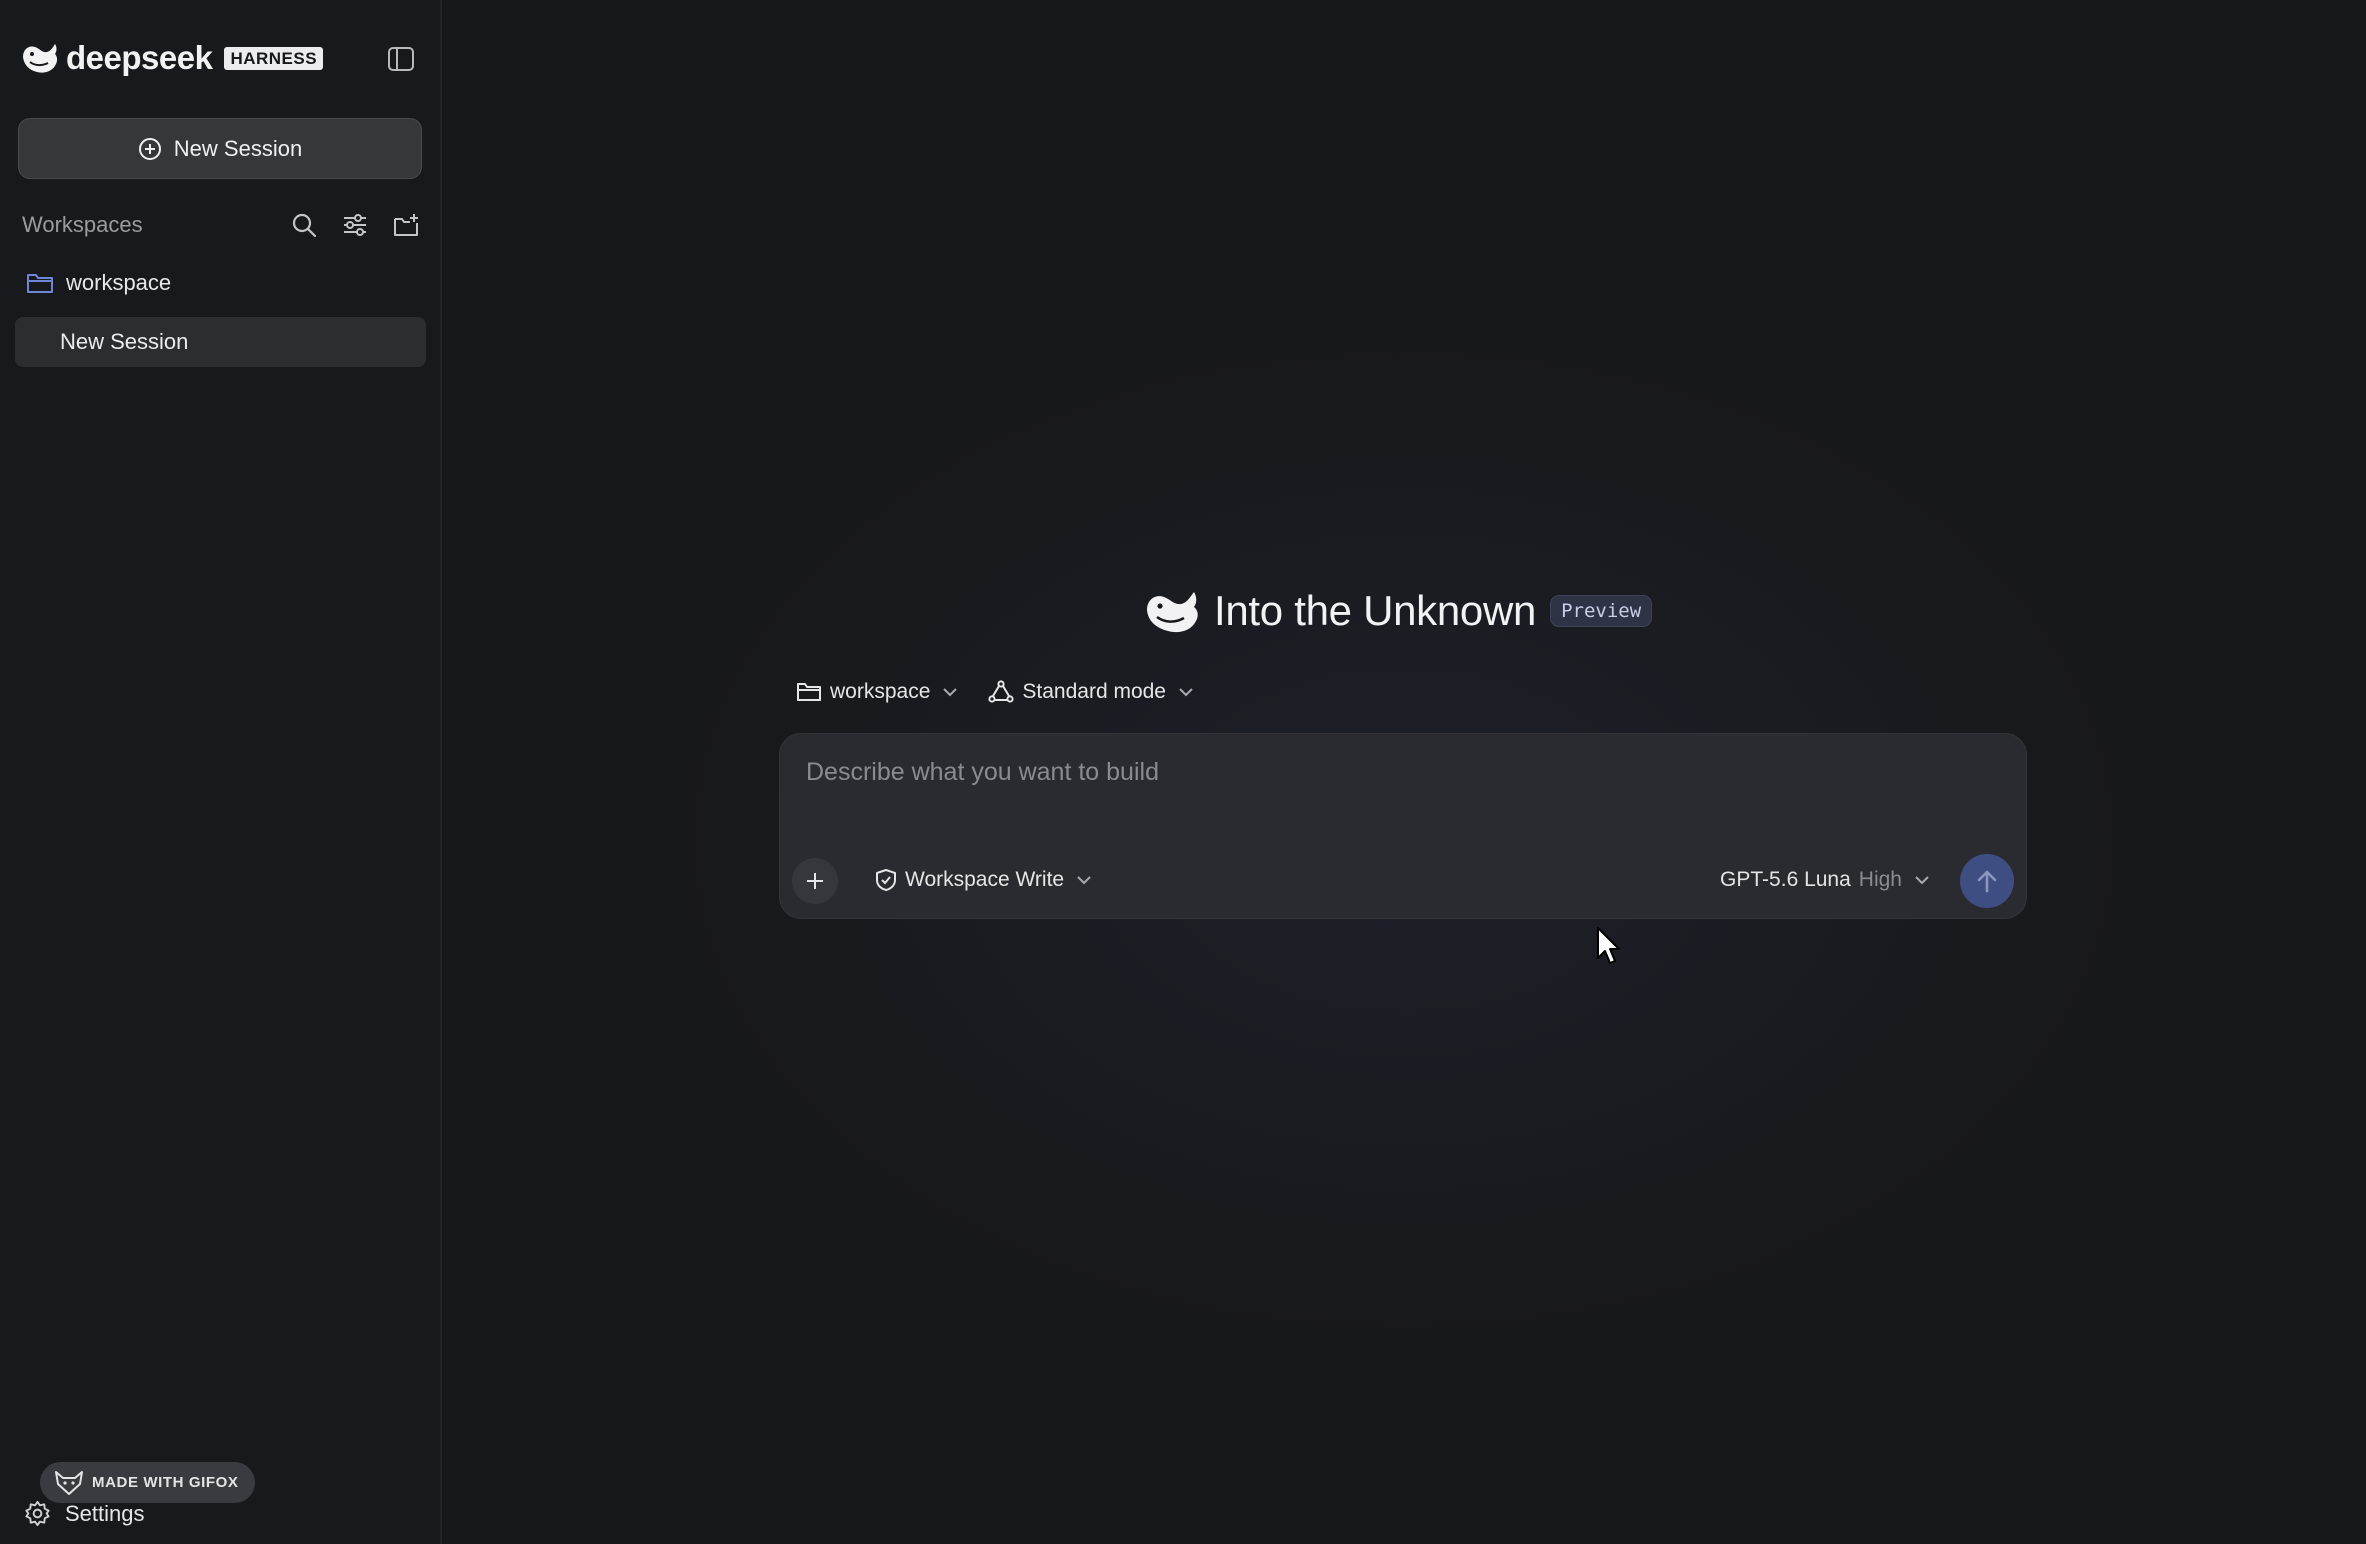 The image size is (2366, 1544). I want to click on prompt-input: Describe what you want to build, so click(1396, 778).